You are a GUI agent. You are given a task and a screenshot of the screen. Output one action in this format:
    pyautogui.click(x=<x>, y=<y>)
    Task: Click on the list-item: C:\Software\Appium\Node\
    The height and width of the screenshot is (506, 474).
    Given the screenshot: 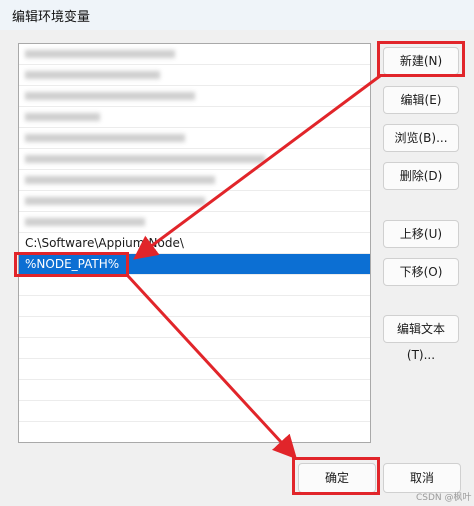 What is the action you would take?
    pyautogui.click(x=194, y=243)
    